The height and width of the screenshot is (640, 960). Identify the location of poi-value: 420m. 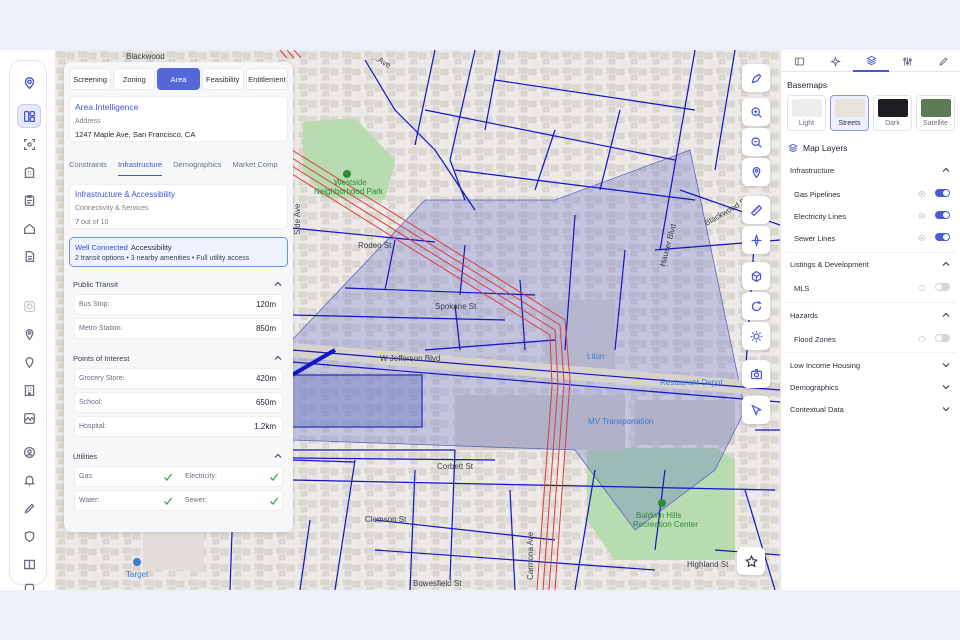
(265, 378).